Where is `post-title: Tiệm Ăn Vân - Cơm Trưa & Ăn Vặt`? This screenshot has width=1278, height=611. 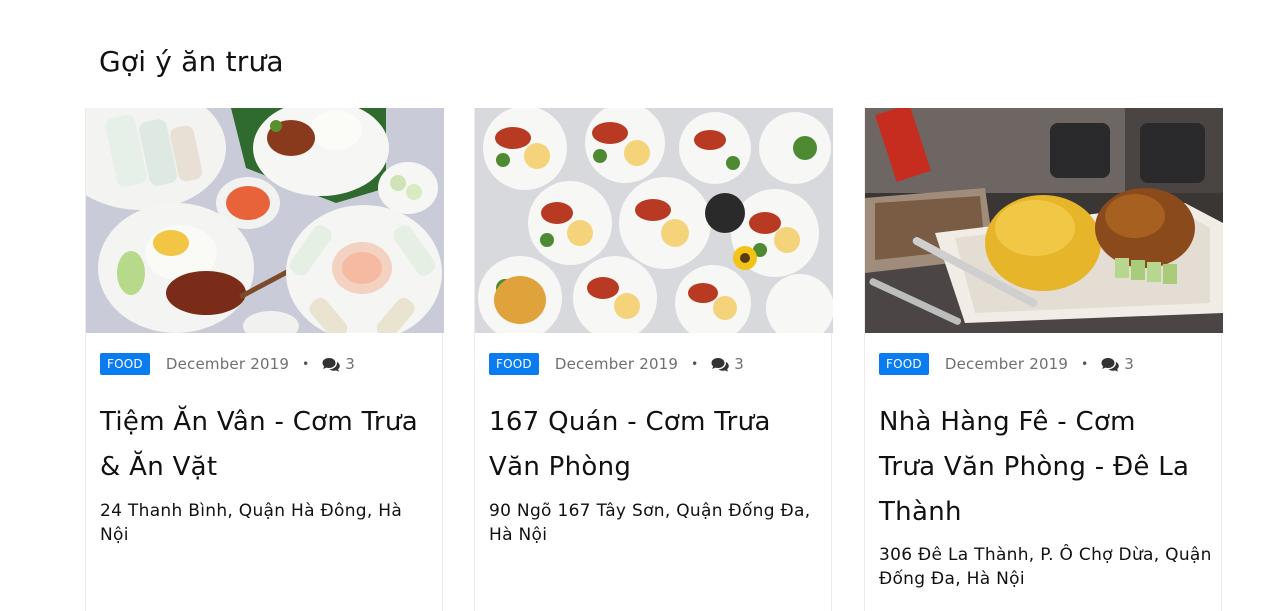
post-title: Tiệm Ăn Vân - Cơm Trưa & Ăn Vặt is located at coordinates (260, 445).